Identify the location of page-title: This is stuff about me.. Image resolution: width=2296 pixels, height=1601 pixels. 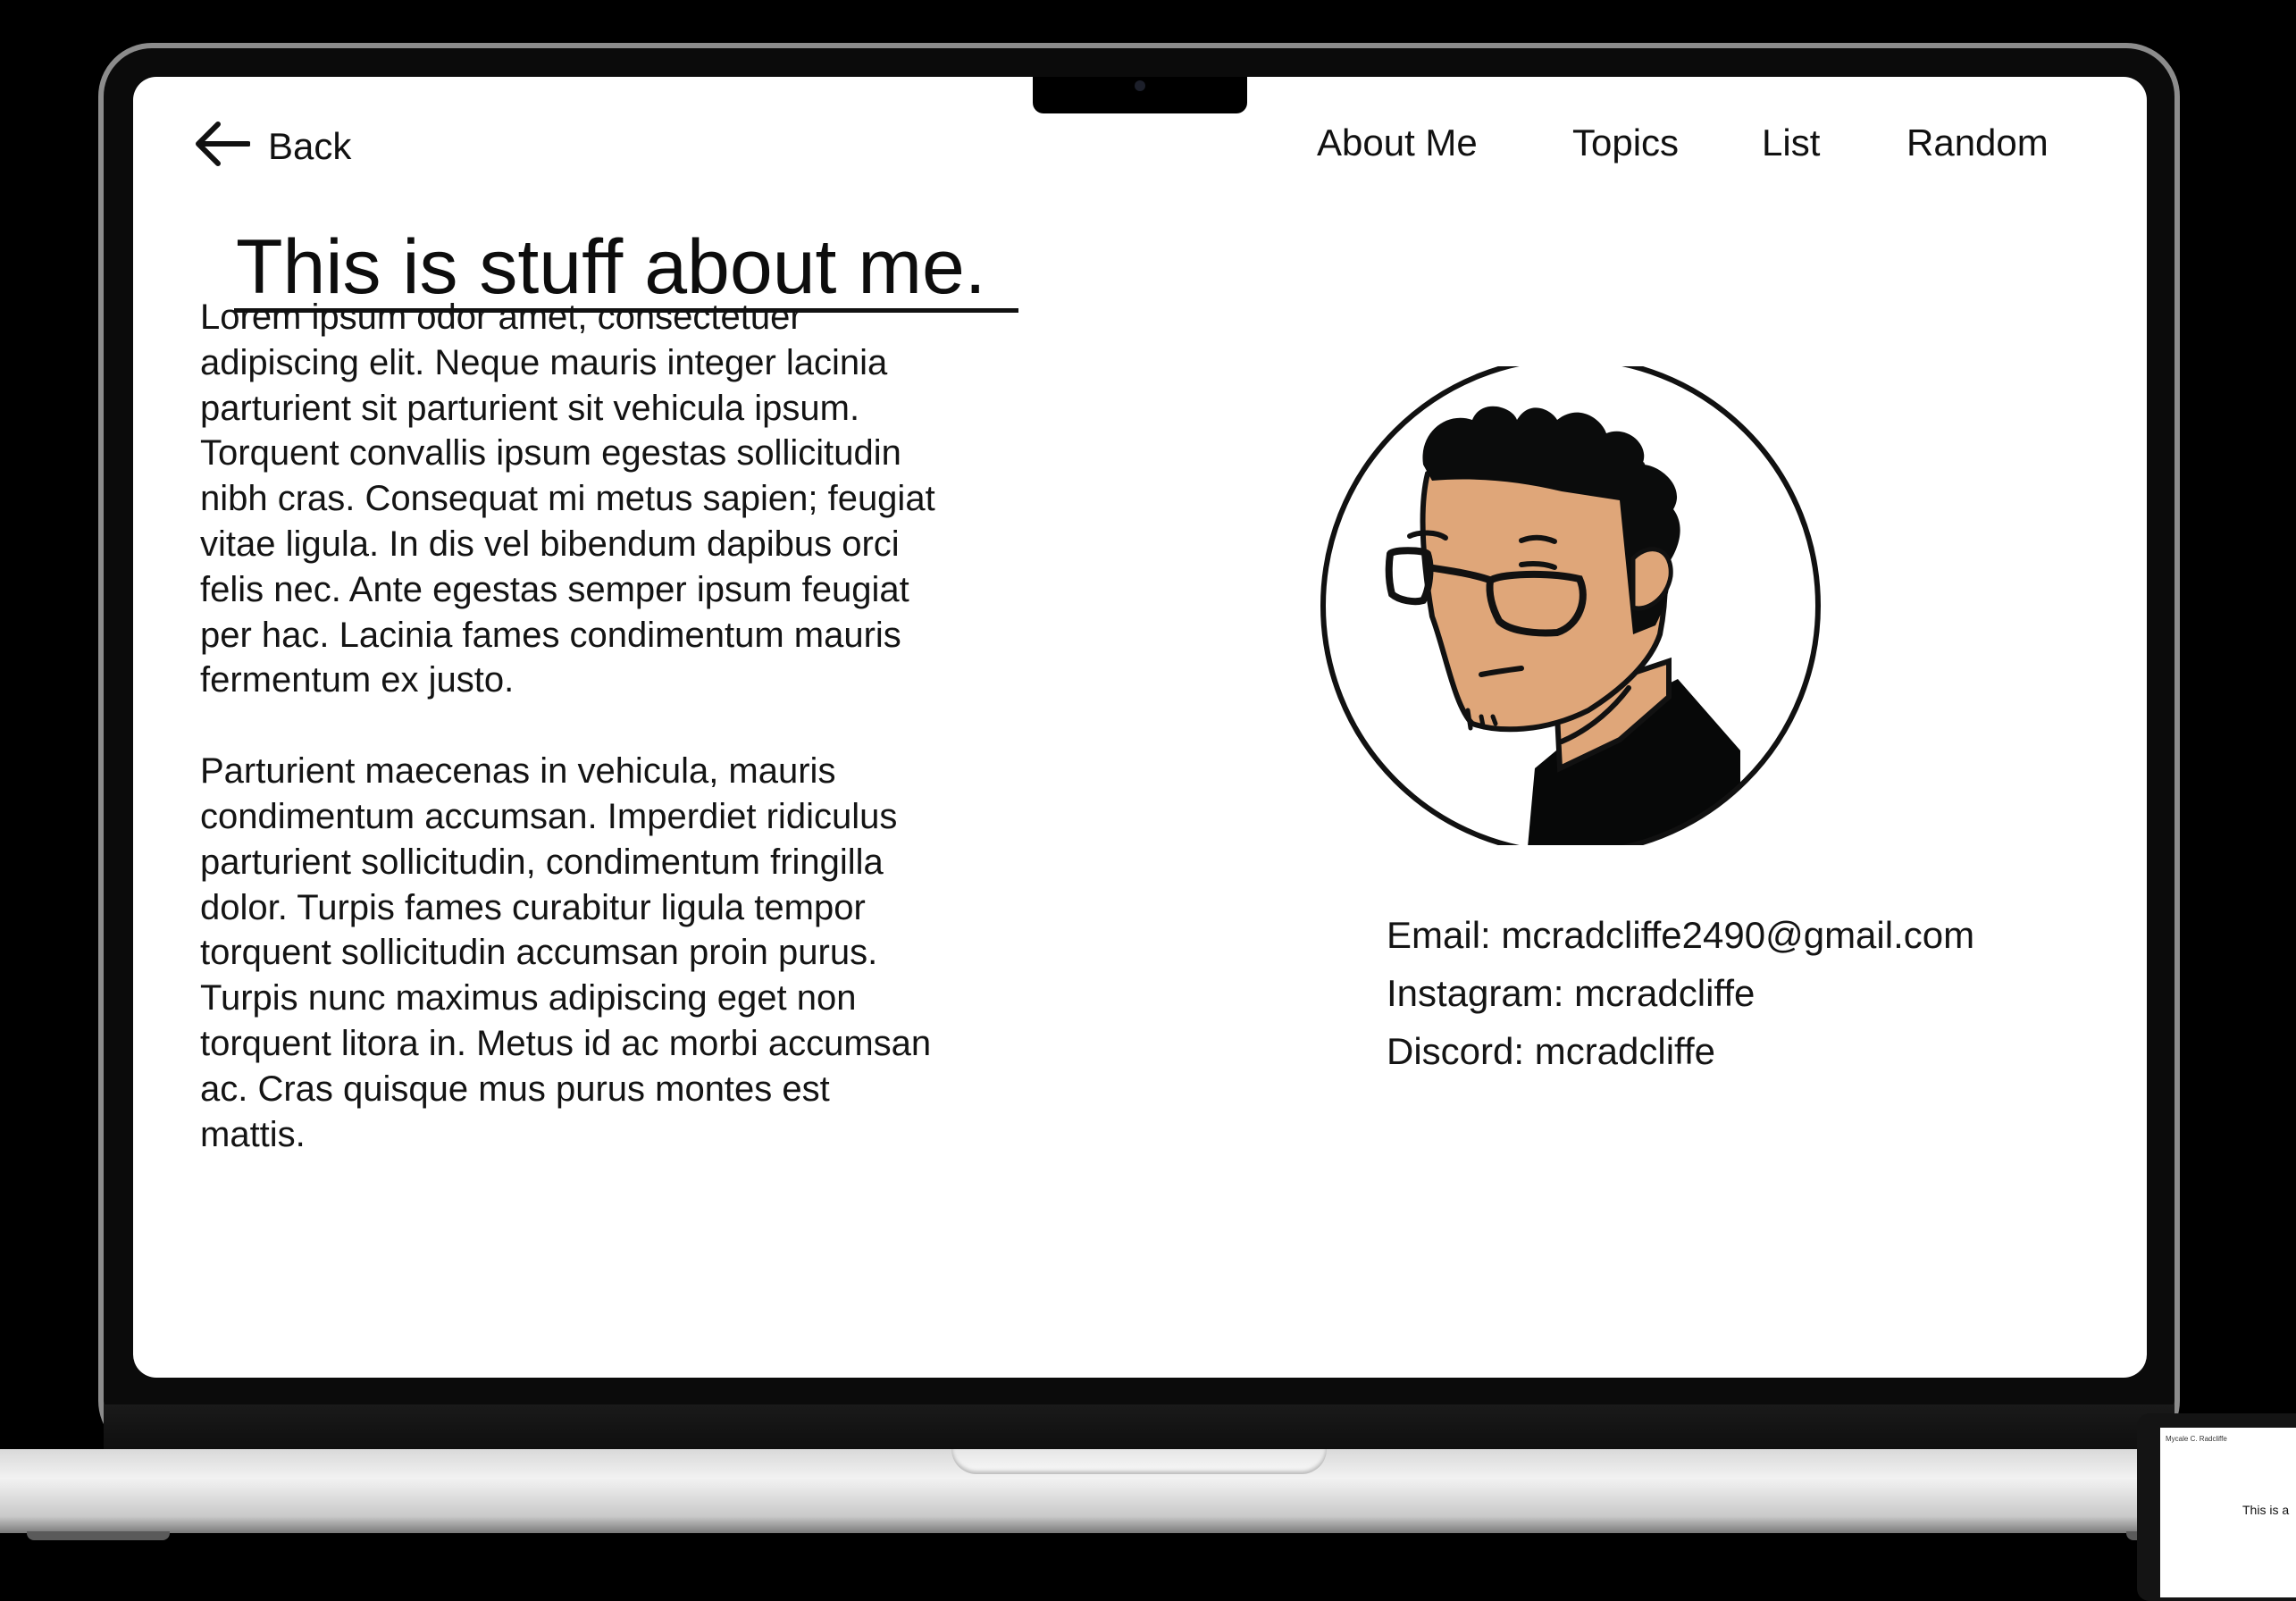
(611, 267).